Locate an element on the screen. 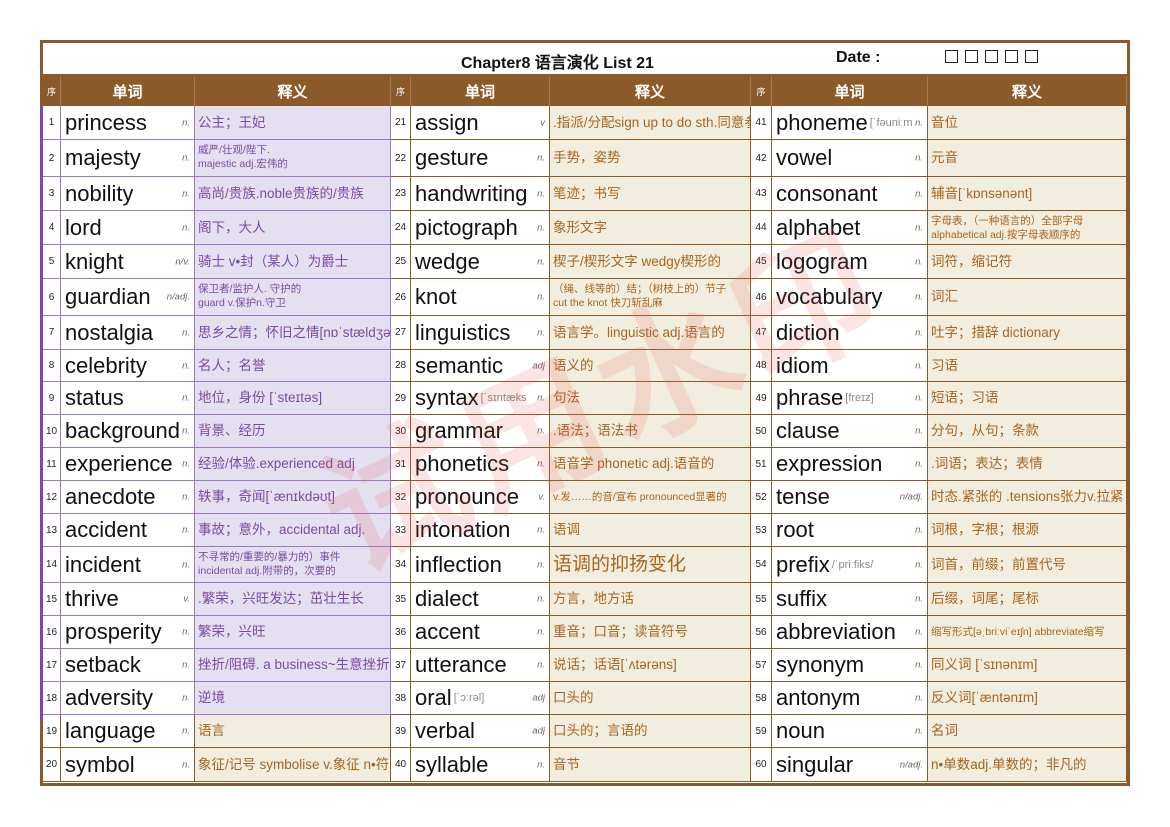 The image size is (1170, 827). entry-number: 56 is located at coordinates (761, 632).